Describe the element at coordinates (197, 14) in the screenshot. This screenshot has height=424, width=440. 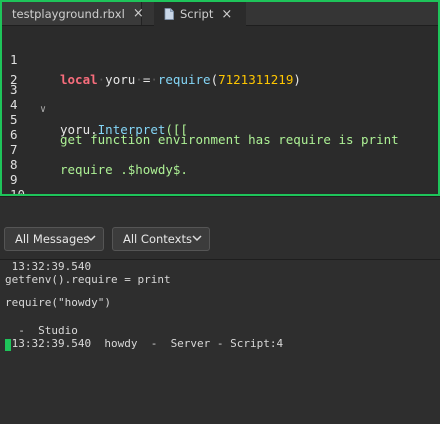
I see `tab-label: Script` at that location.